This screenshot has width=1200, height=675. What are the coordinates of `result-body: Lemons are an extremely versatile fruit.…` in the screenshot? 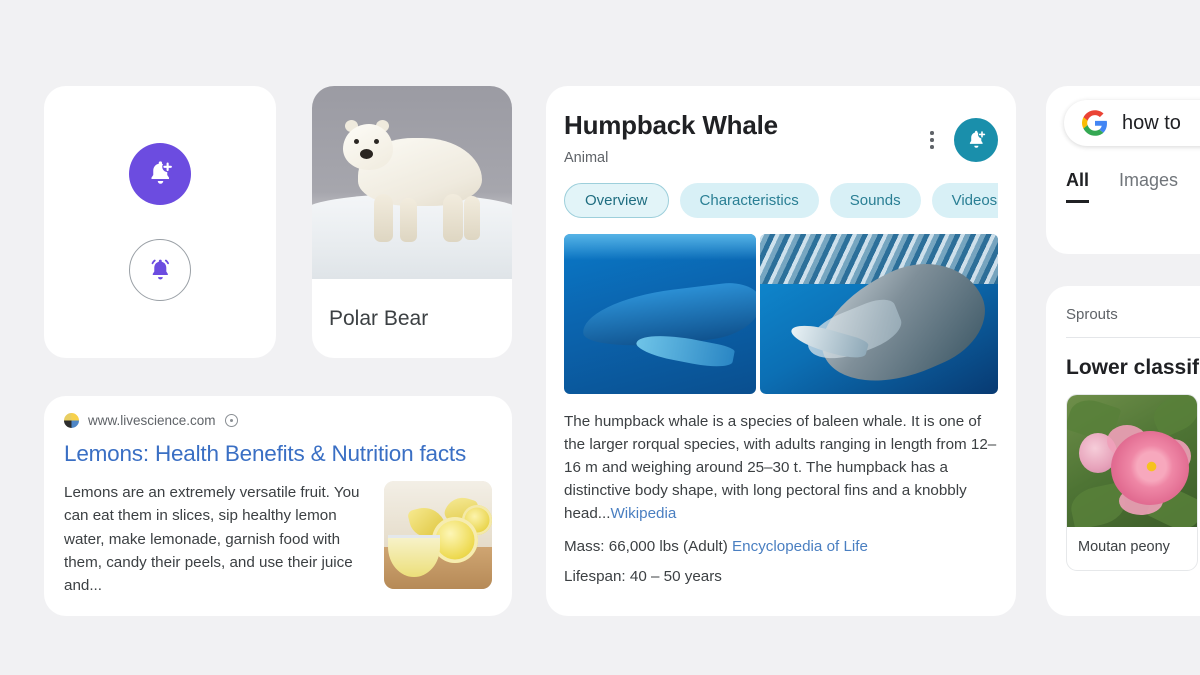 It's located at (278, 539).